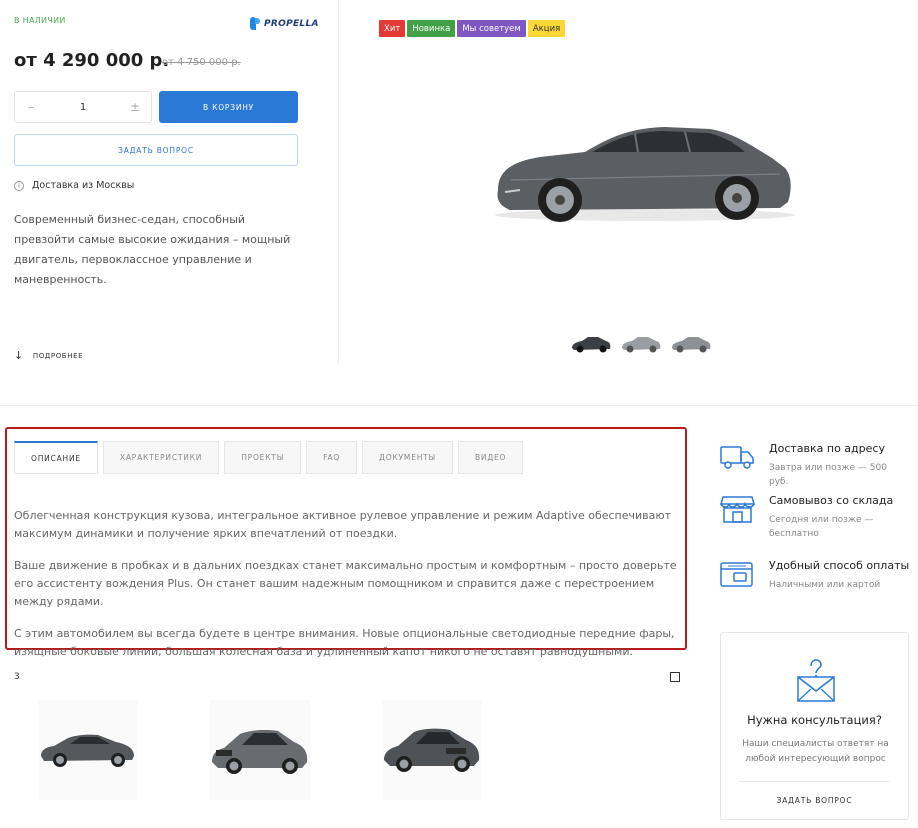 The height and width of the screenshot is (828, 918). I want to click on square-icon, so click(675, 677).